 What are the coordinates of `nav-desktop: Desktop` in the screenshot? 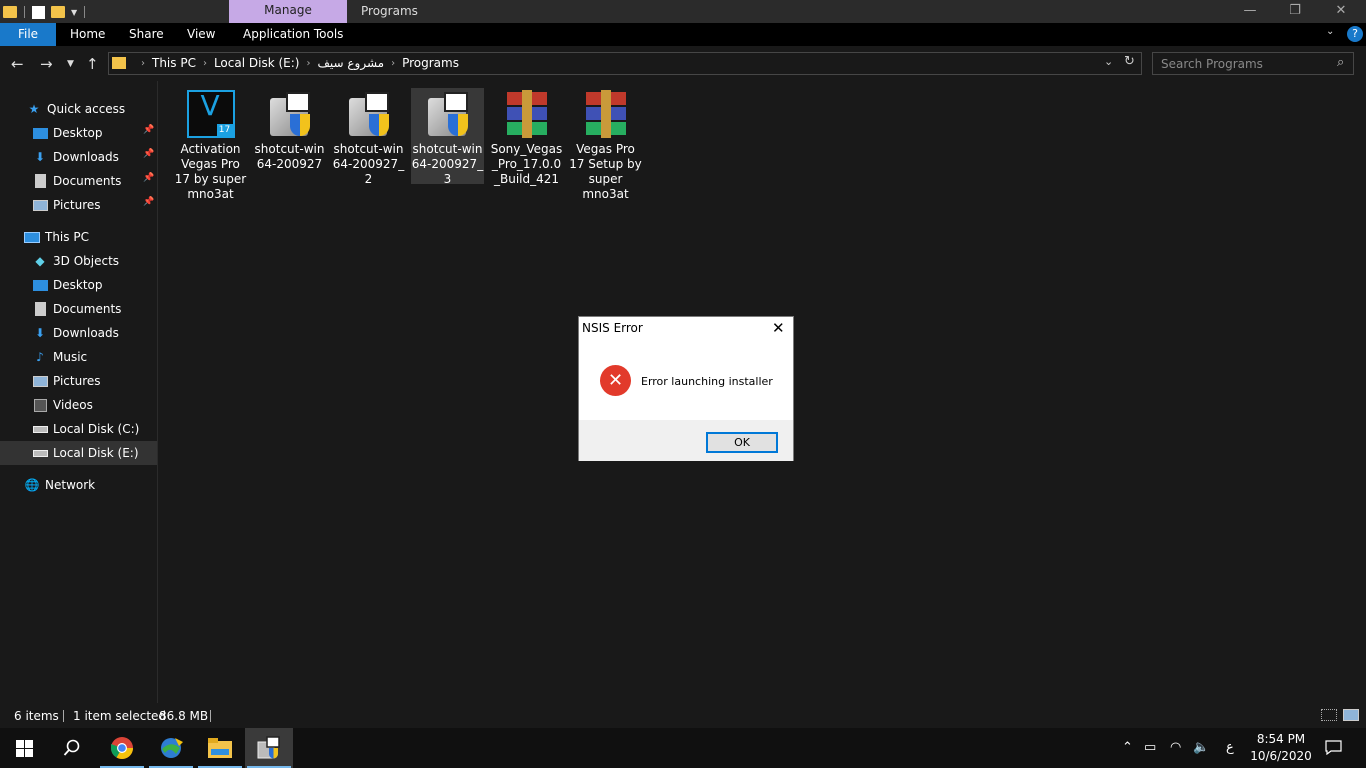 It's located at (78, 285).